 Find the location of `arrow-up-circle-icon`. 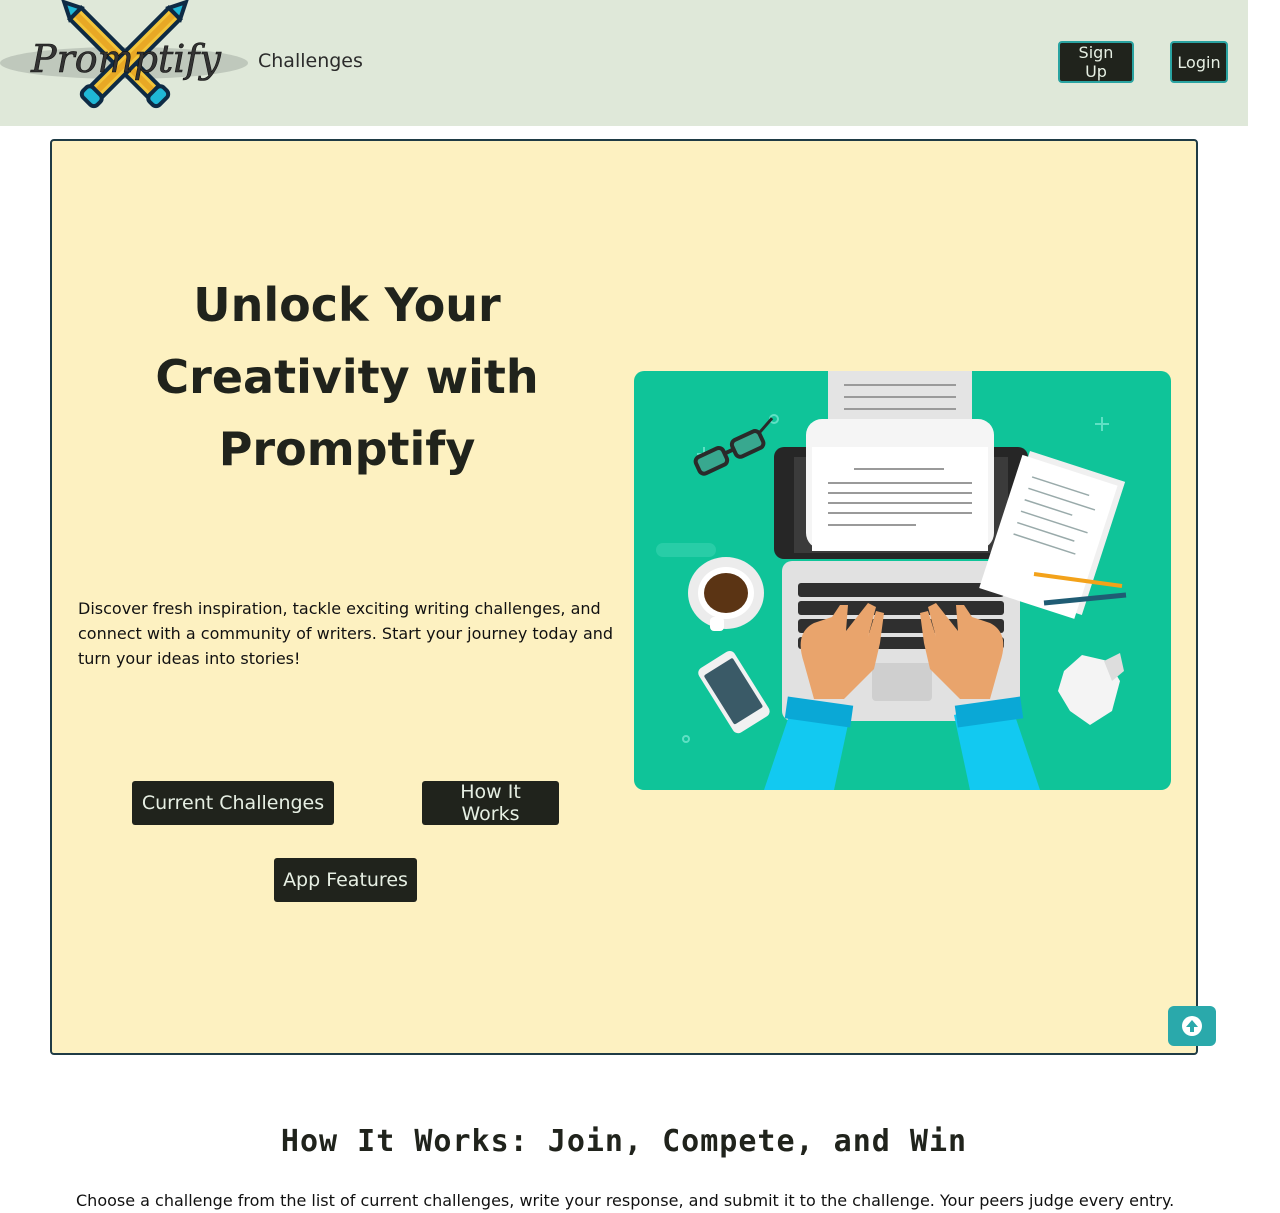

arrow-up-circle-icon is located at coordinates (1192, 1026).